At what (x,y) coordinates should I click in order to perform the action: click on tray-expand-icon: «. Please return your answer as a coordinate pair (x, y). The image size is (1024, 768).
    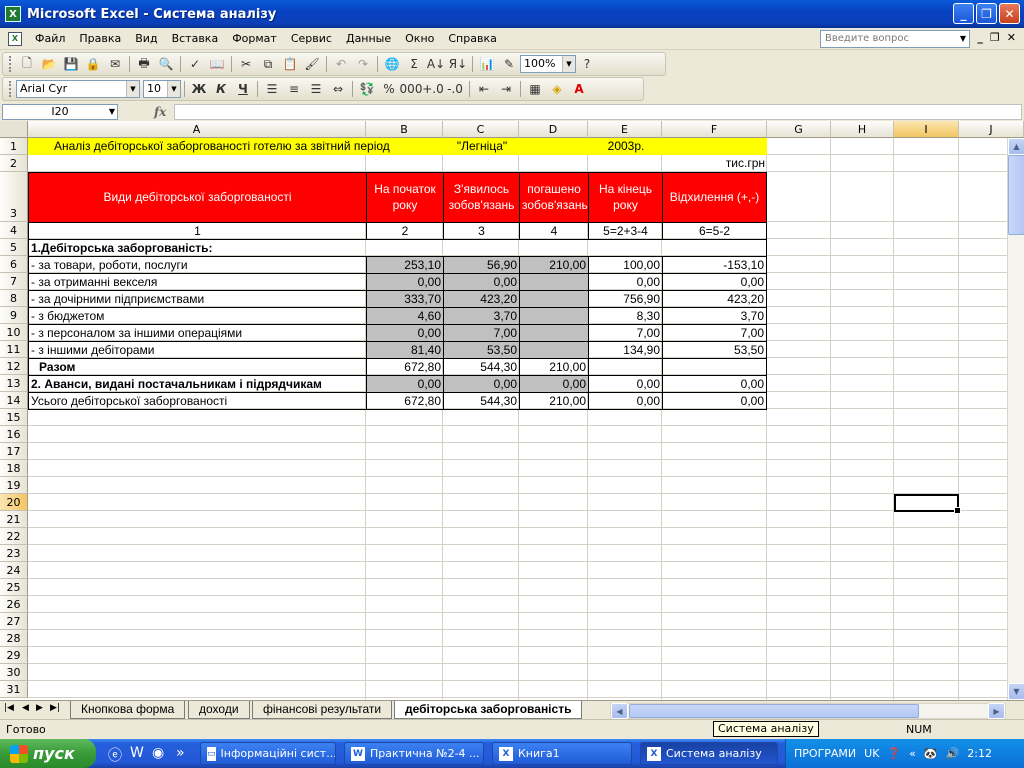
    Looking at the image, I should click on (912, 753).